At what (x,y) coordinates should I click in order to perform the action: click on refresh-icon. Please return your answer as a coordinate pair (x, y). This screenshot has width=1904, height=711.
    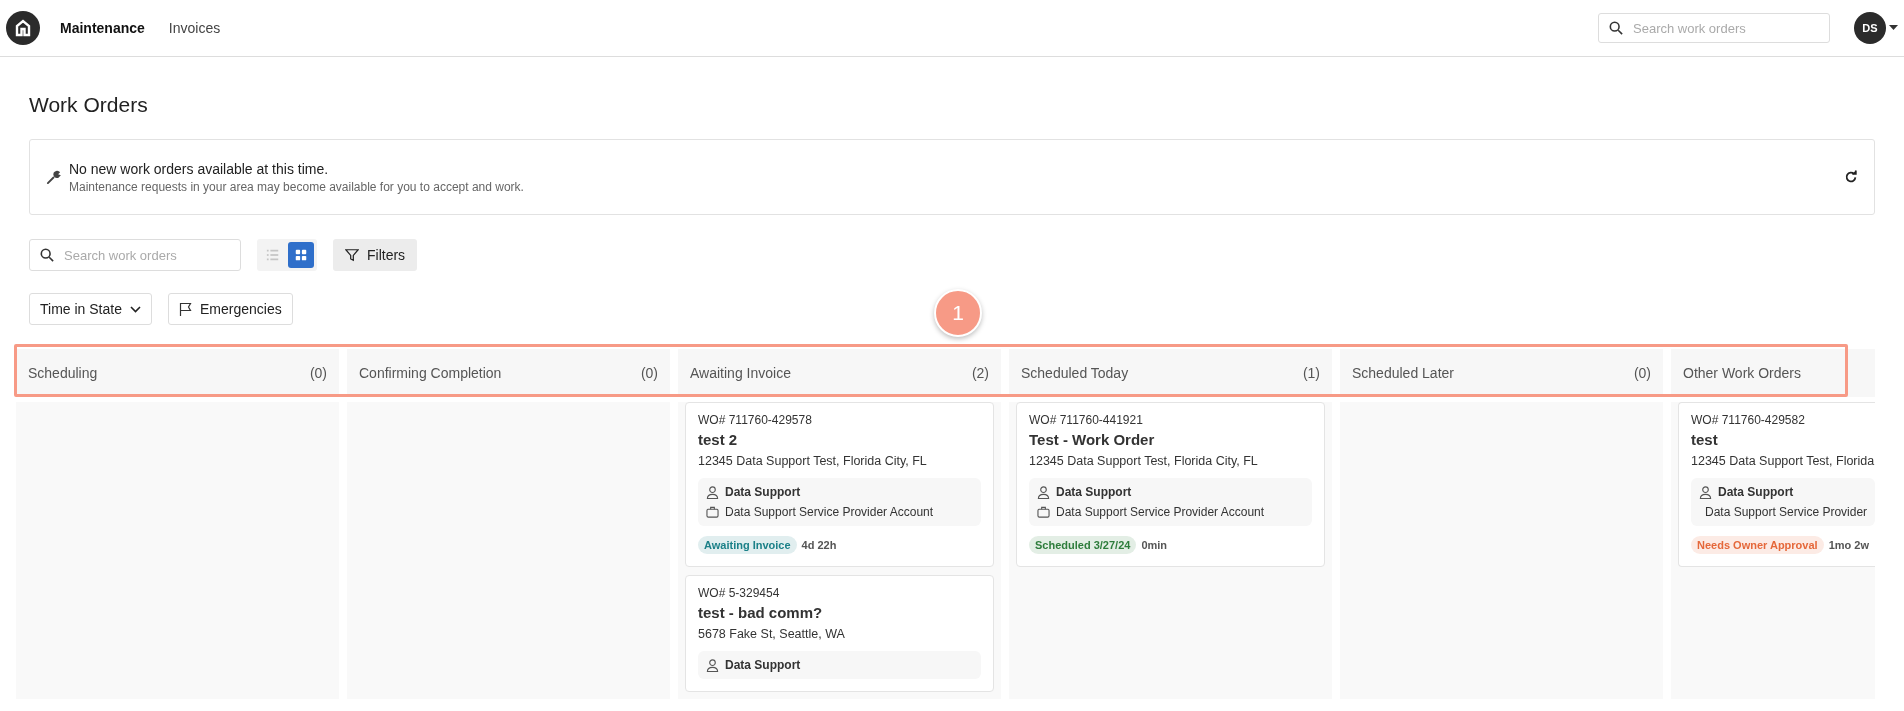
    Looking at the image, I should click on (1851, 177).